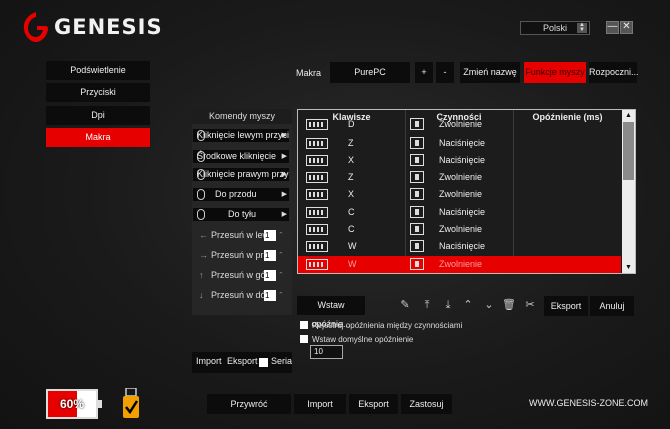  I want to click on cmd-scroll-right: → Przesuń w prawo 1 ⌃, so click(241, 255).